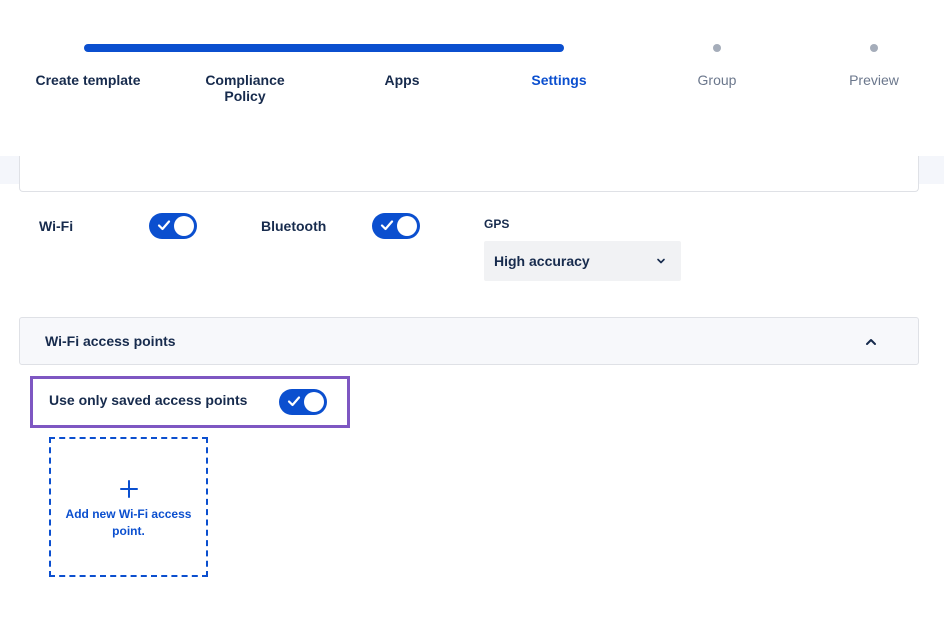 Image resolution: width=944 pixels, height=633 pixels. What do you see at coordinates (148, 400) in the screenshot?
I see `use-saved-access-points-label: Use only saved access points` at bounding box center [148, 400].